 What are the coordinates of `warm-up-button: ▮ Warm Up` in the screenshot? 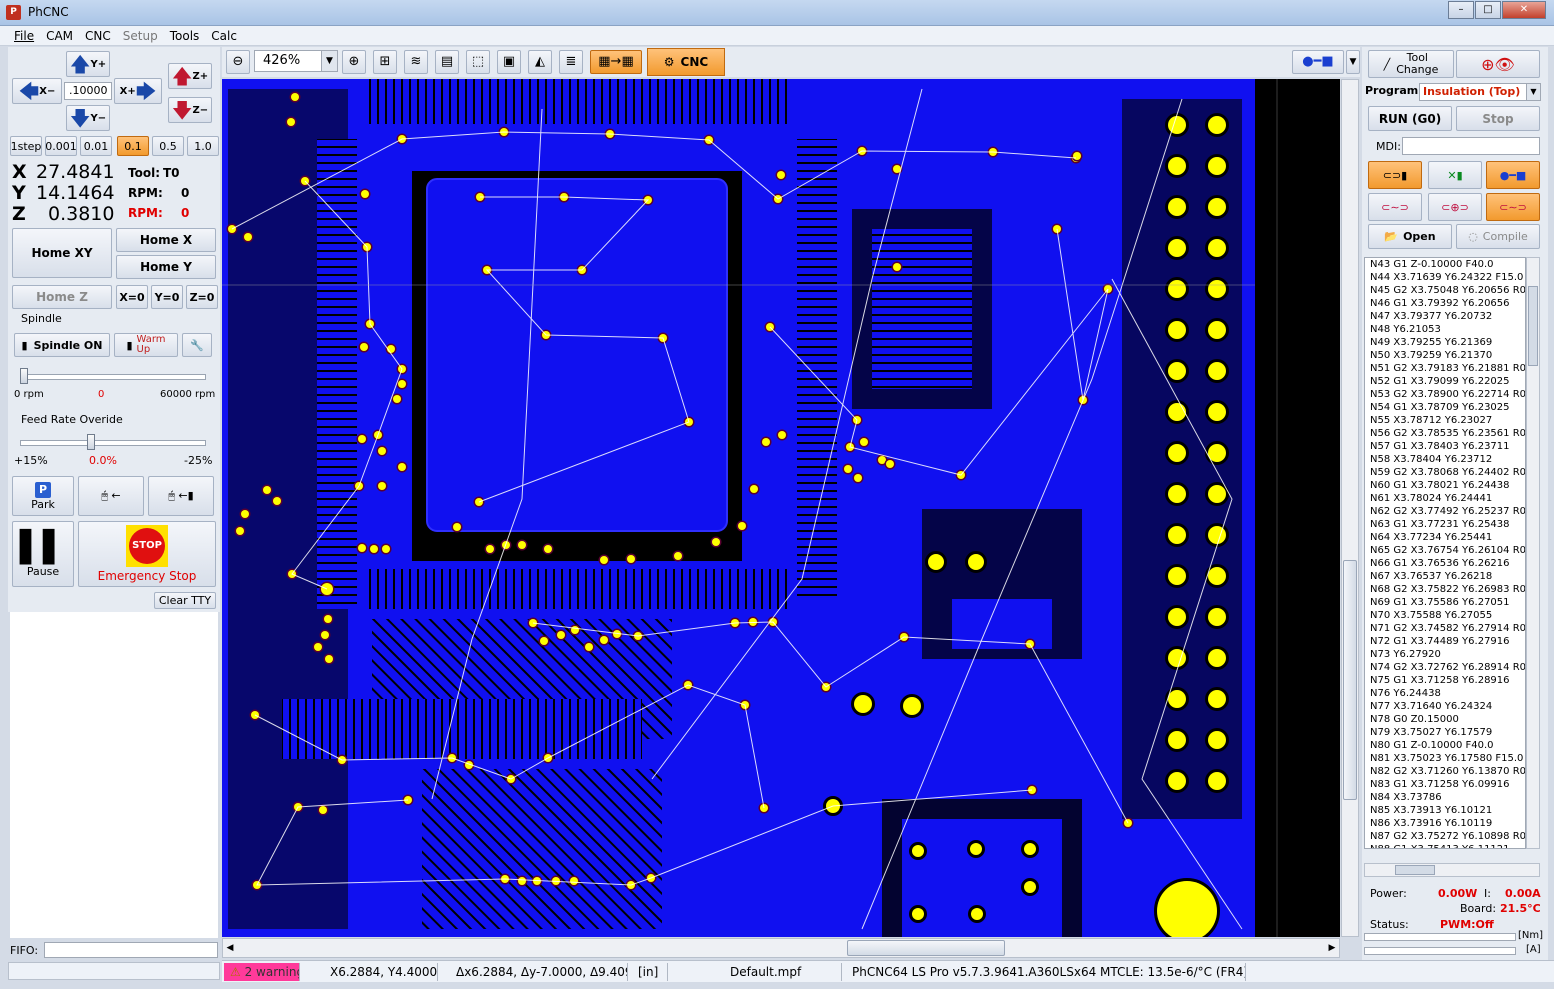 It's located at (146, 345).